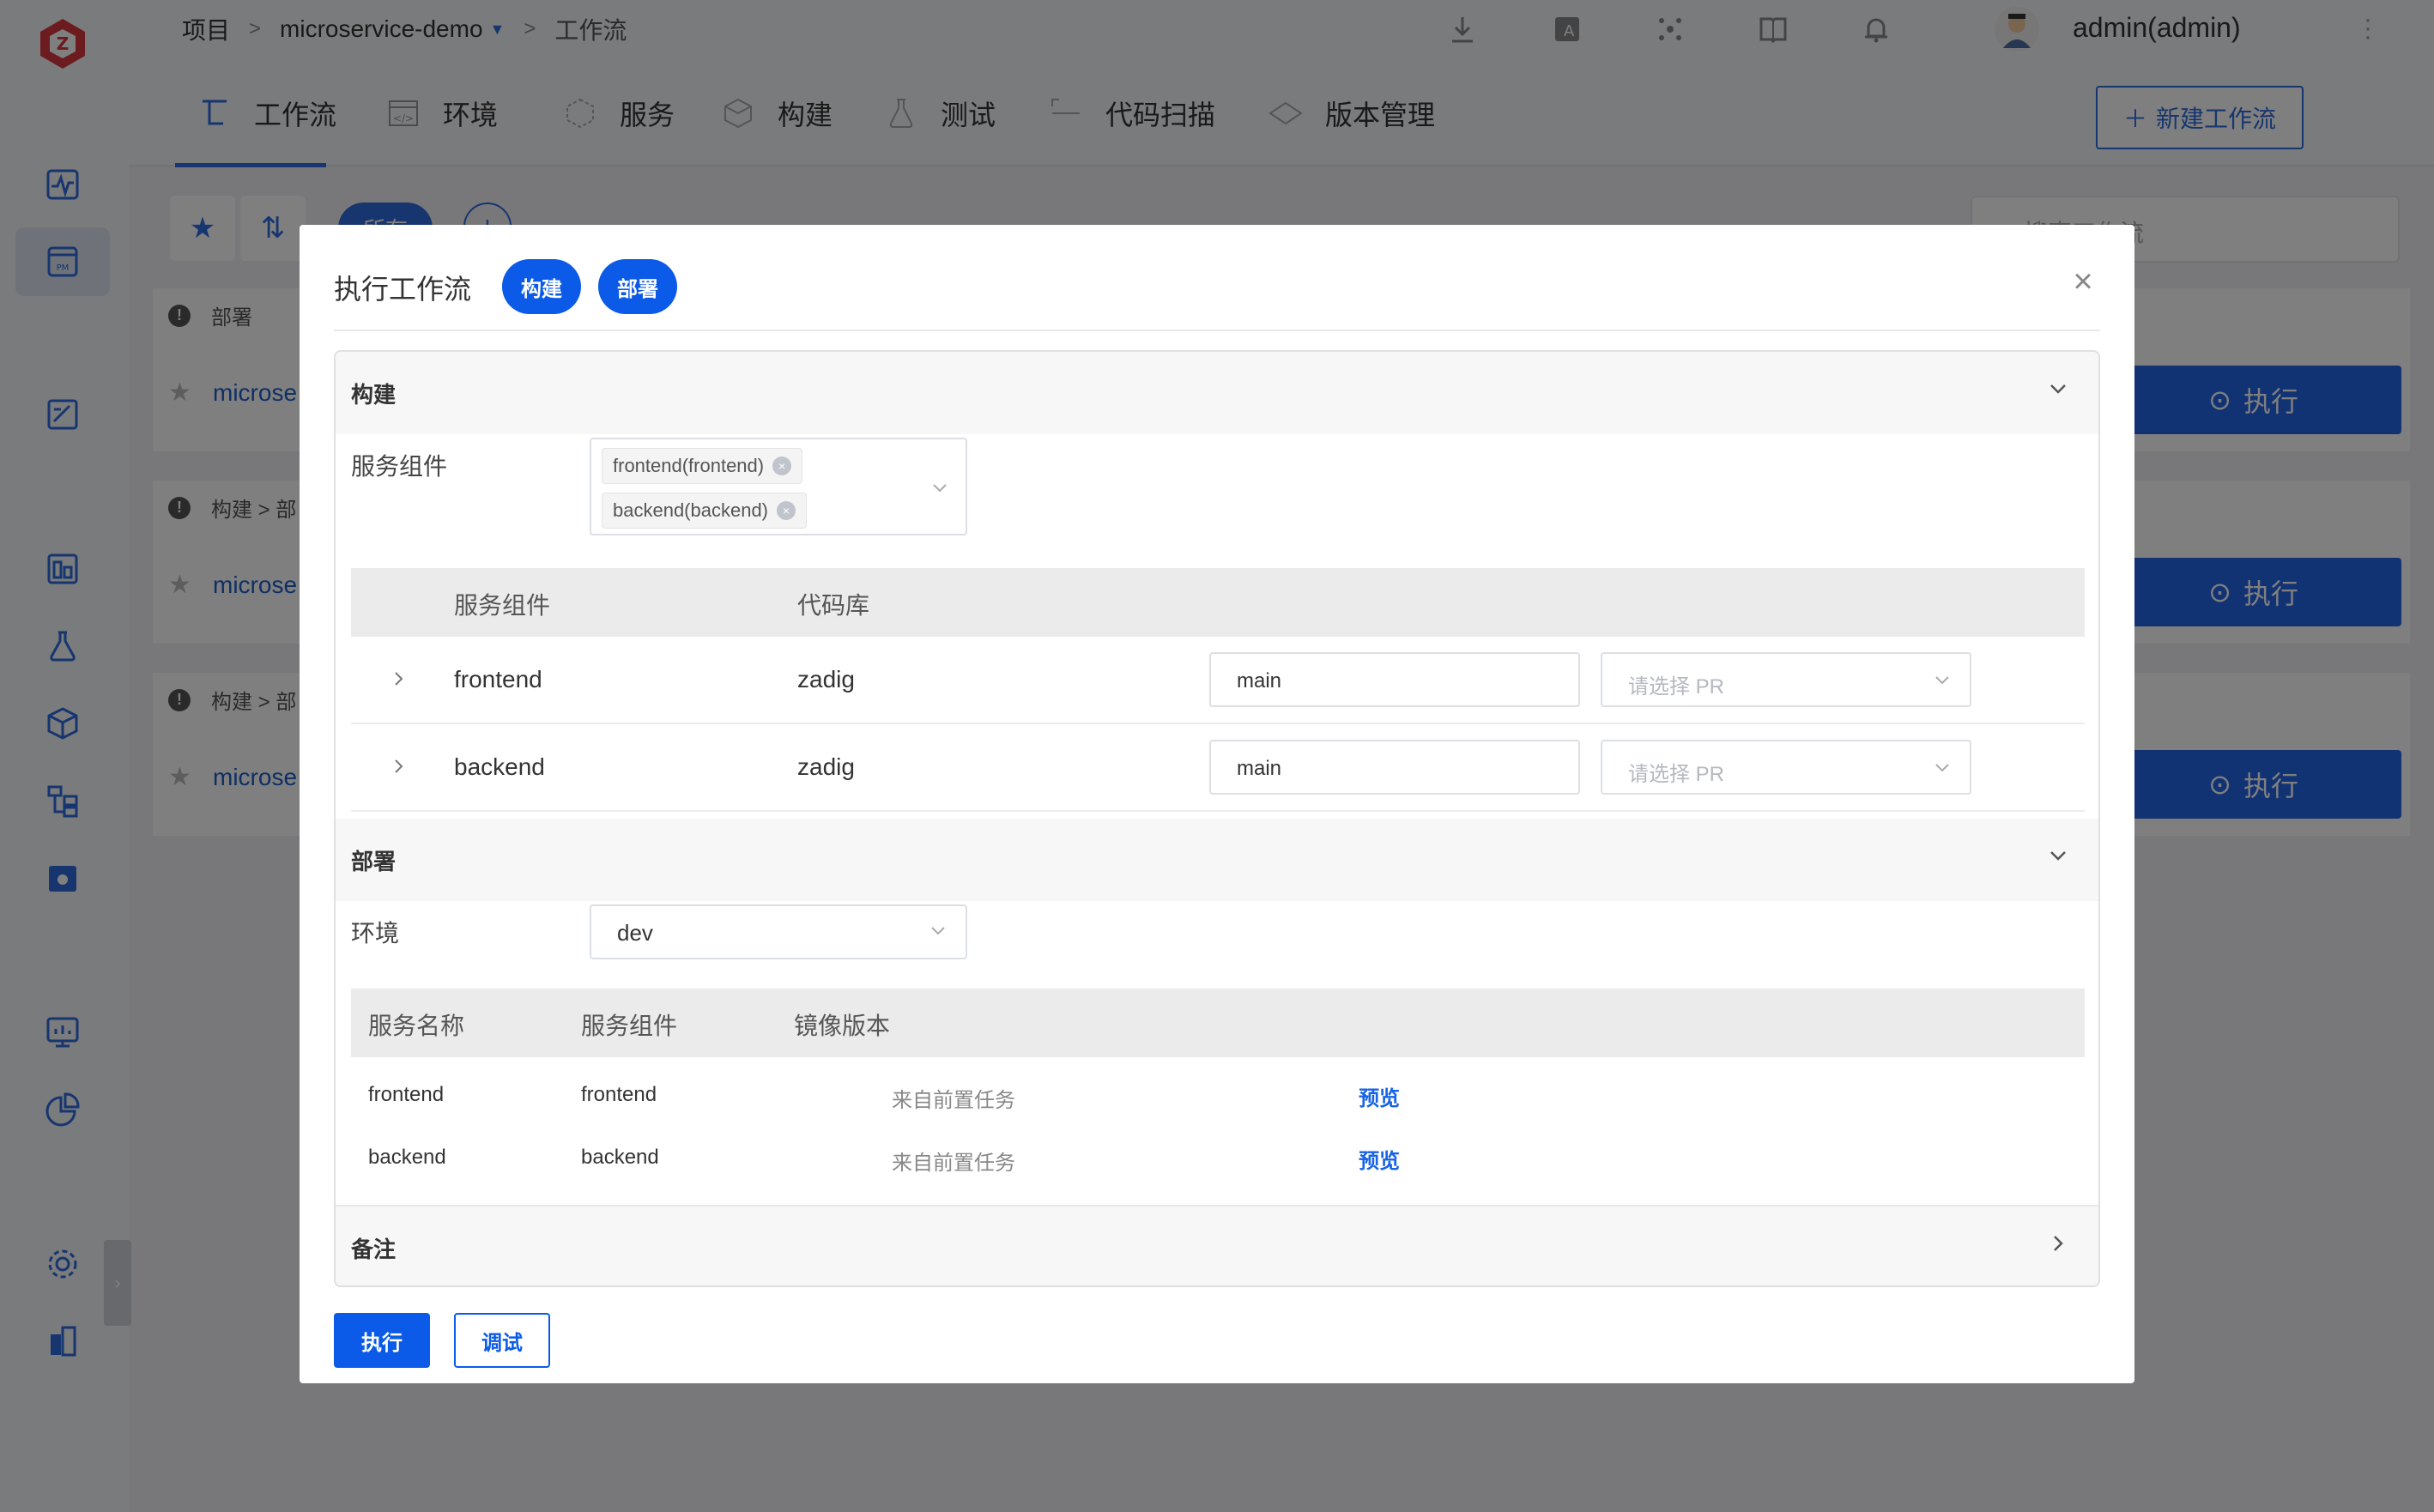  Describe the element at coordinates (778, 486) in the screenshot. I see `service-component-select: frontend(frontend) × backend(backend) ×` at that location.